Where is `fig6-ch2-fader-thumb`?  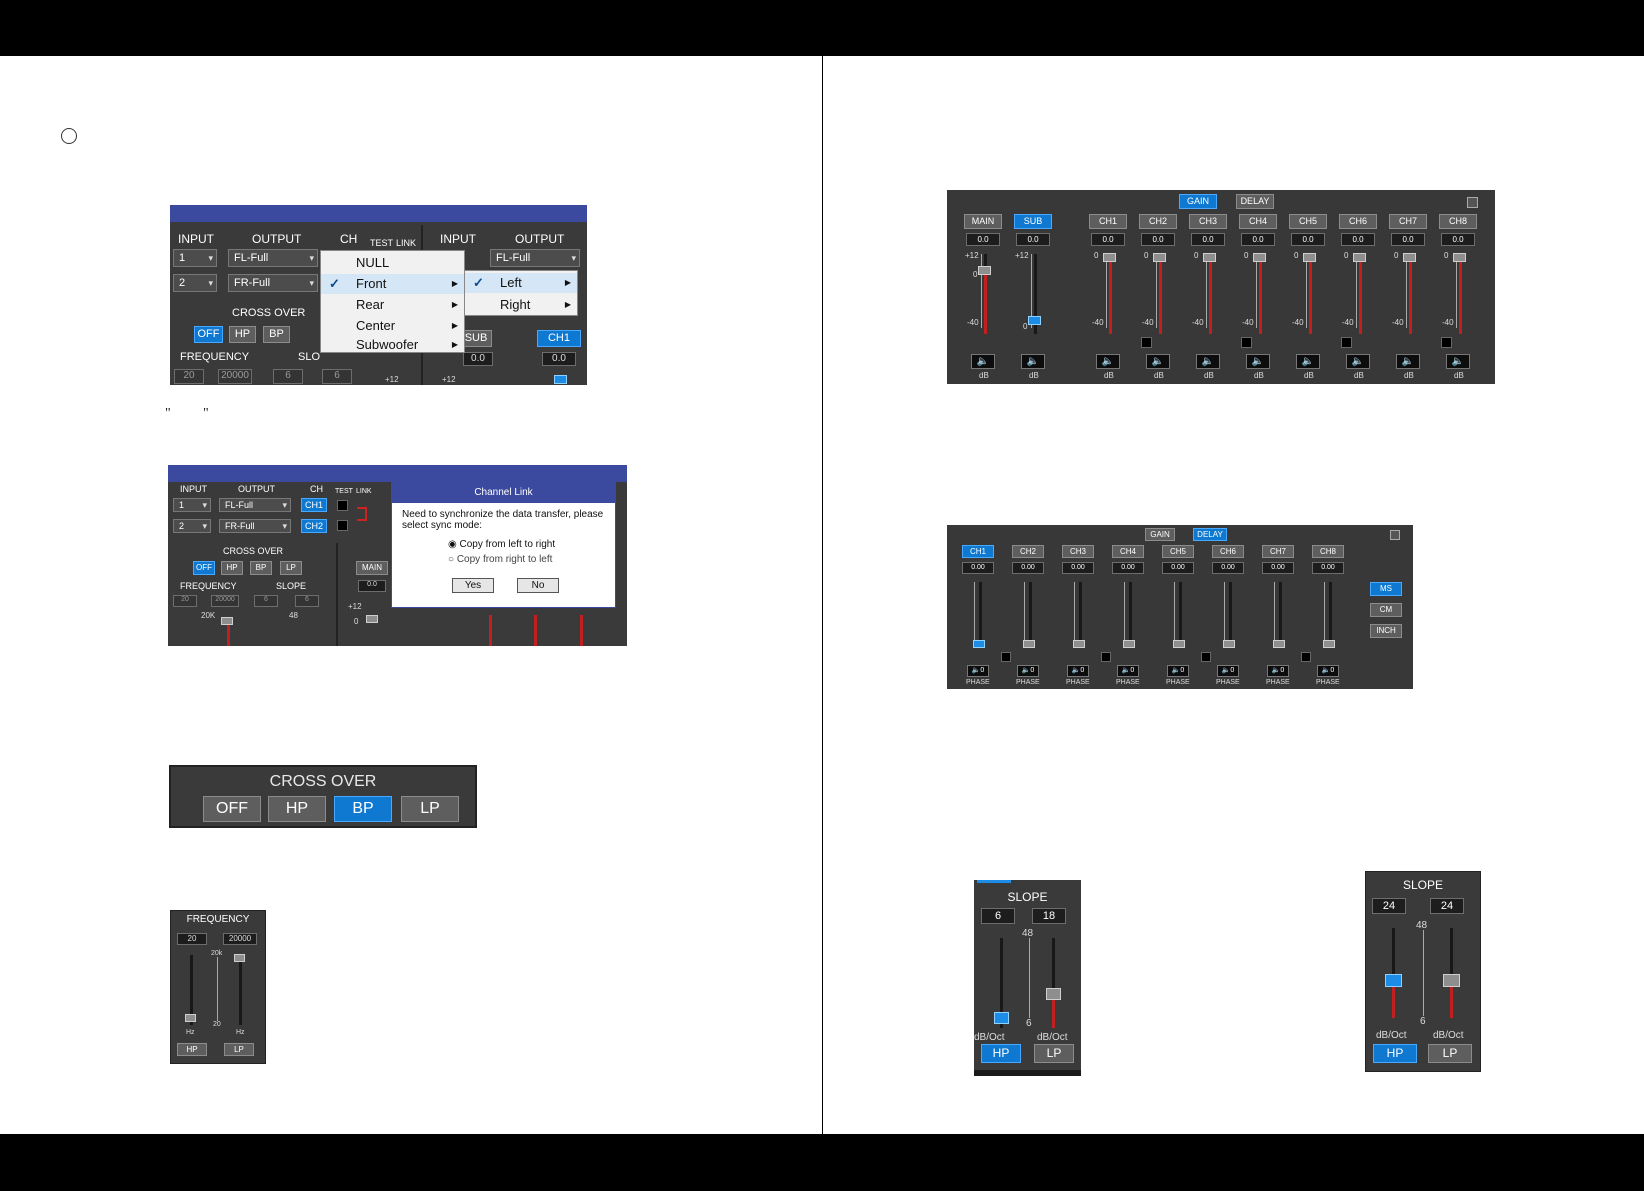
fig6-ch2-fader-thumb is located at coordinates (1029, 644).